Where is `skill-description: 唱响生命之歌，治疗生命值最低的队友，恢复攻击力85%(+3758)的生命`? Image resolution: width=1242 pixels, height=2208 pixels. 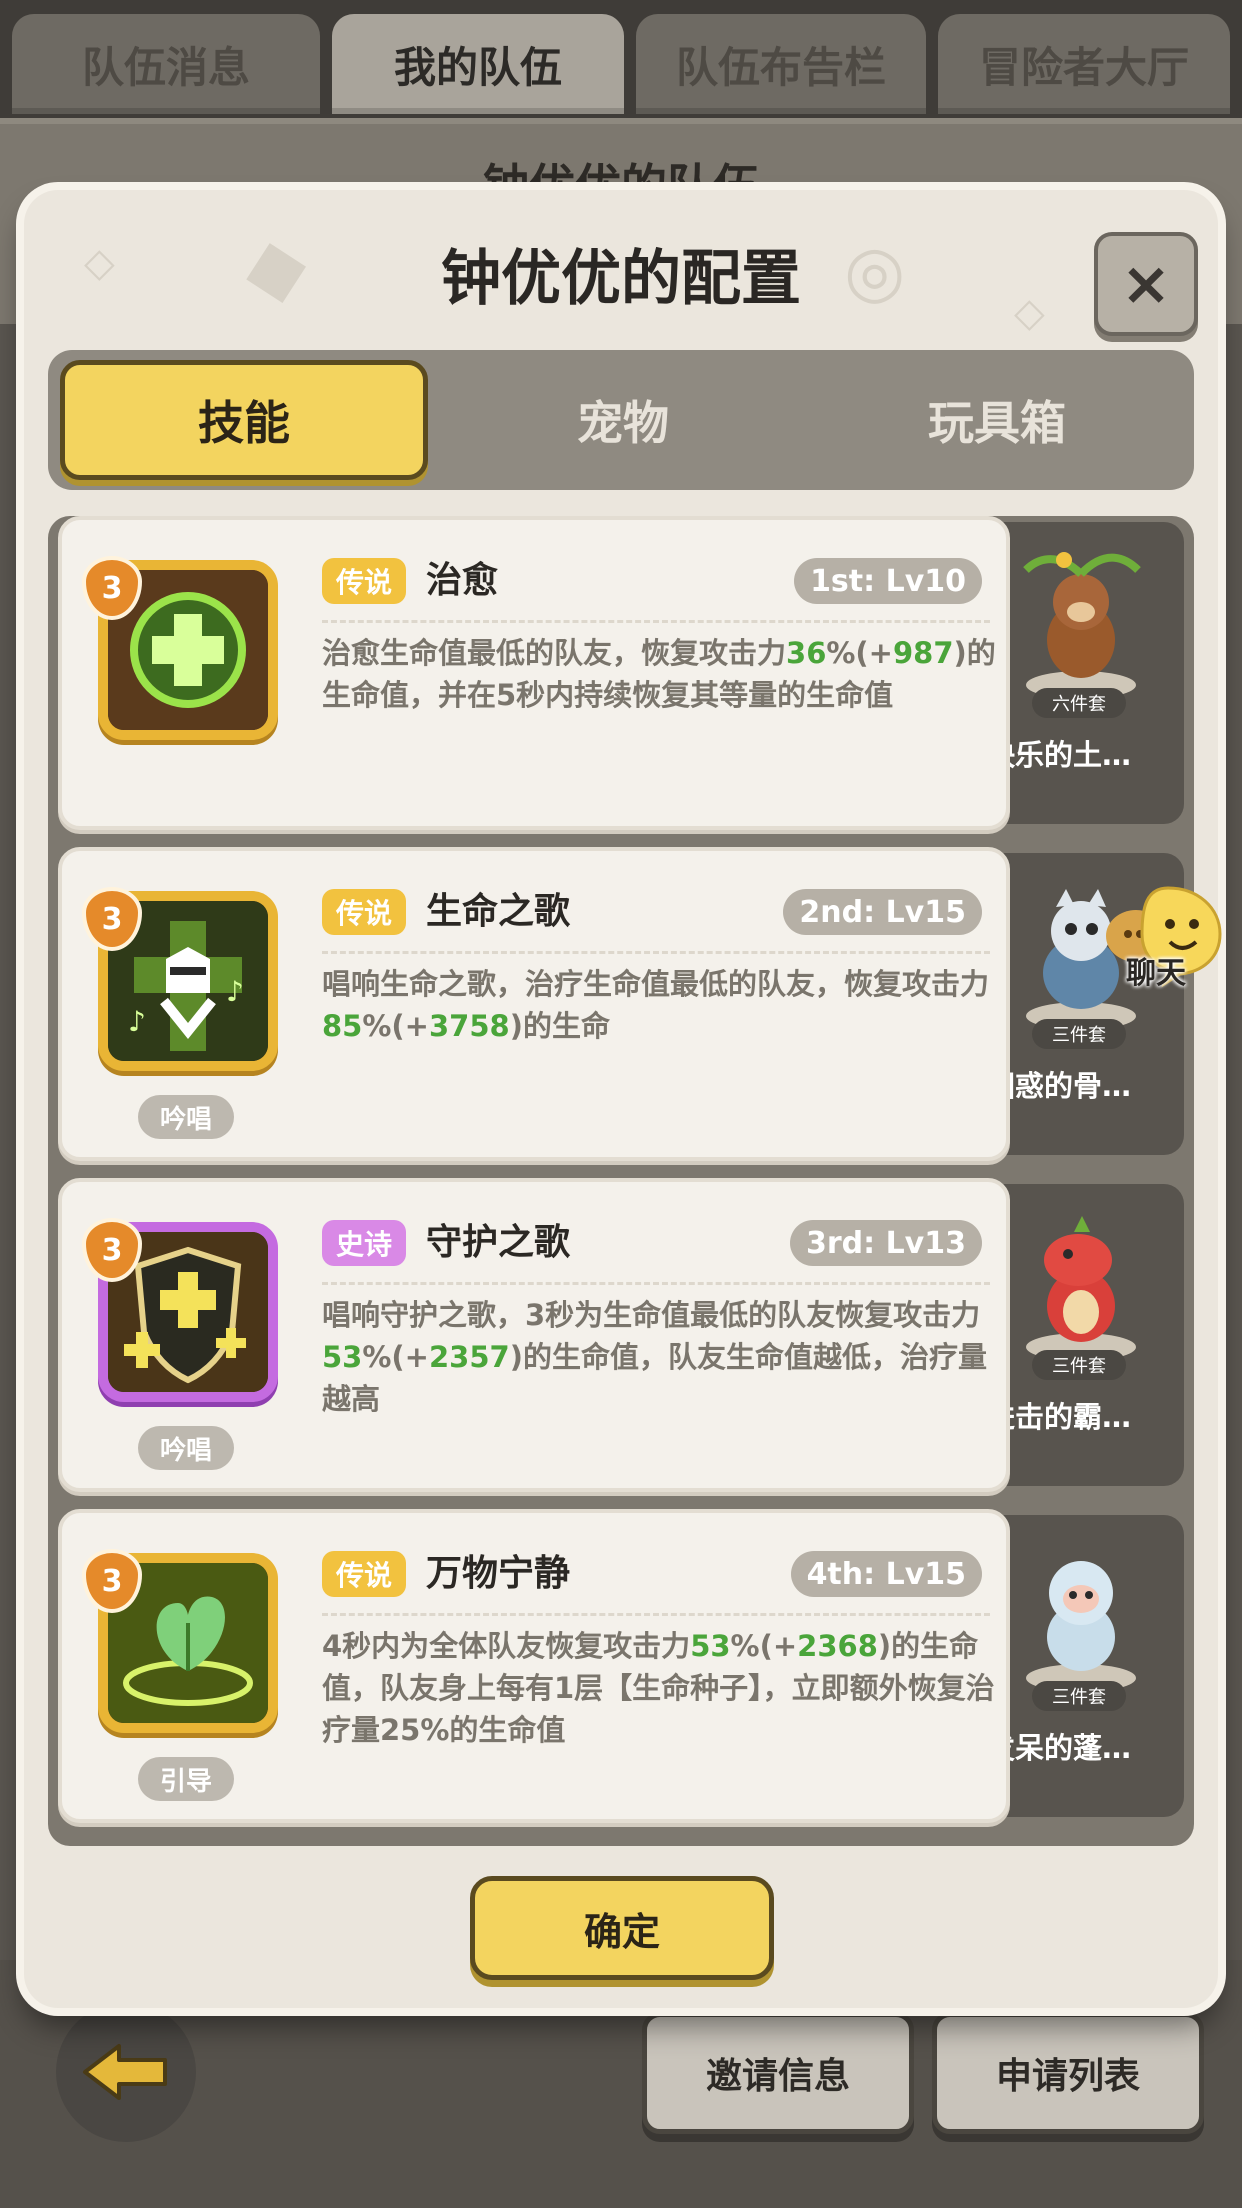 skill-description: 唱响生命之歌，治疗生命值最低的队友，恢复攻击力85%(+3758)的生命 is located at coordinates (656, 1005).